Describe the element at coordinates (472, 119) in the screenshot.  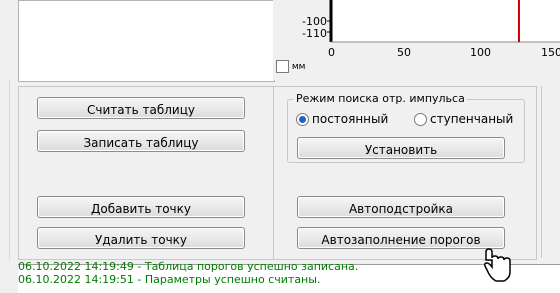
I see `radio-stepped-label: ступенчаный` at that location.